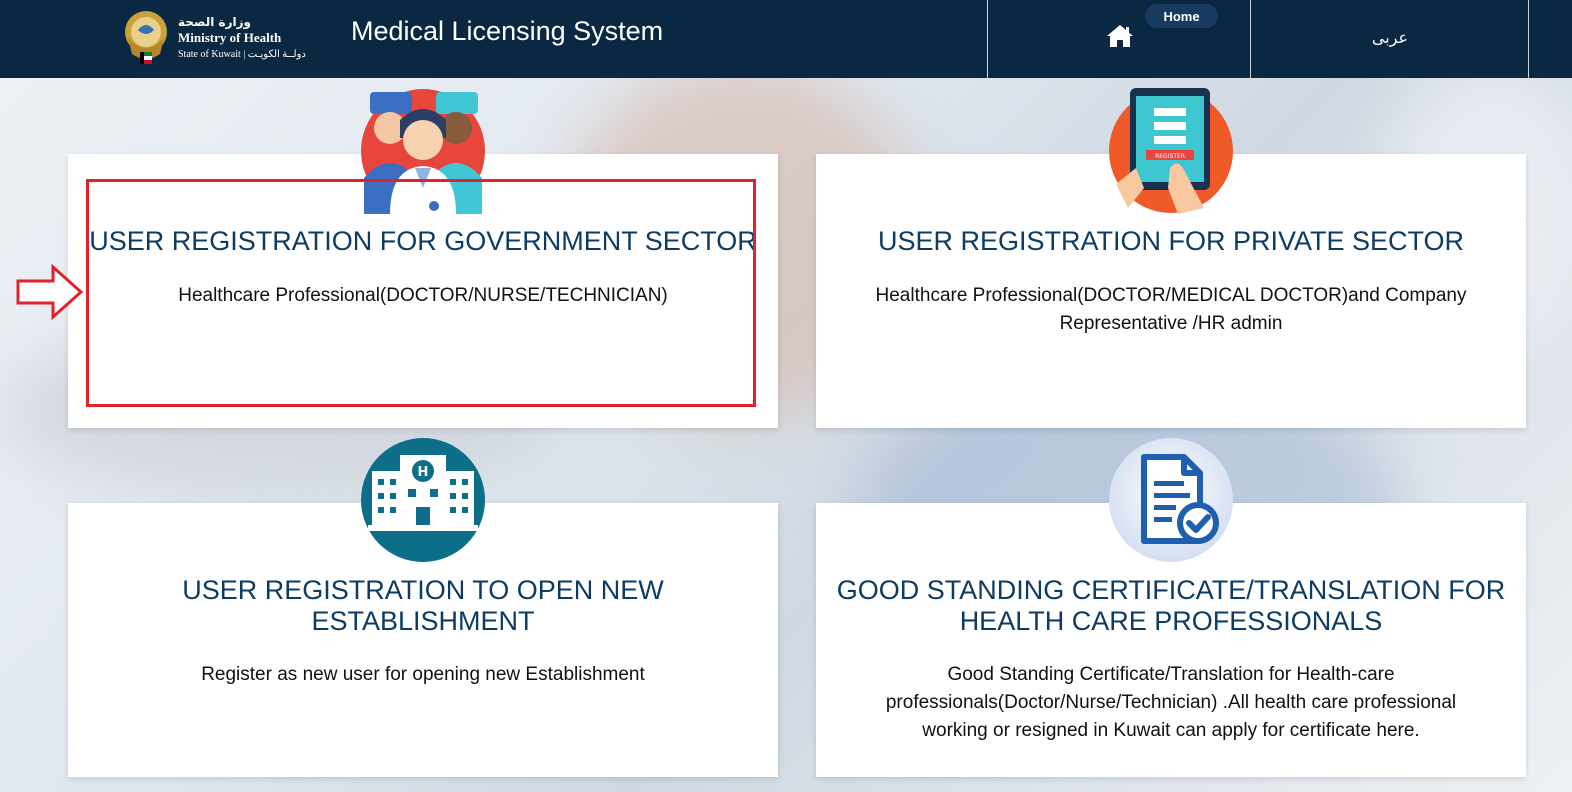 Image resolution: width=1572 pixels, height=792 pixels. Describe the element at coordinates (1390, 37) in the screenshot. I see `arabic-language-link: عربى` at that location.